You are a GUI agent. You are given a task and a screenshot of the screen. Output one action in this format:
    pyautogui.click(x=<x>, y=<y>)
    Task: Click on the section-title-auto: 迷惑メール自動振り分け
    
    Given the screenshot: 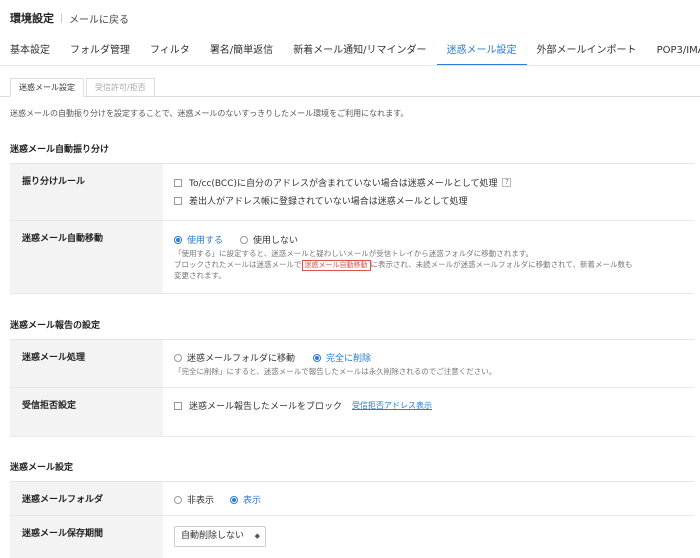 What is the action you would take?
    pyautogui.click(x=60, y=150)
    